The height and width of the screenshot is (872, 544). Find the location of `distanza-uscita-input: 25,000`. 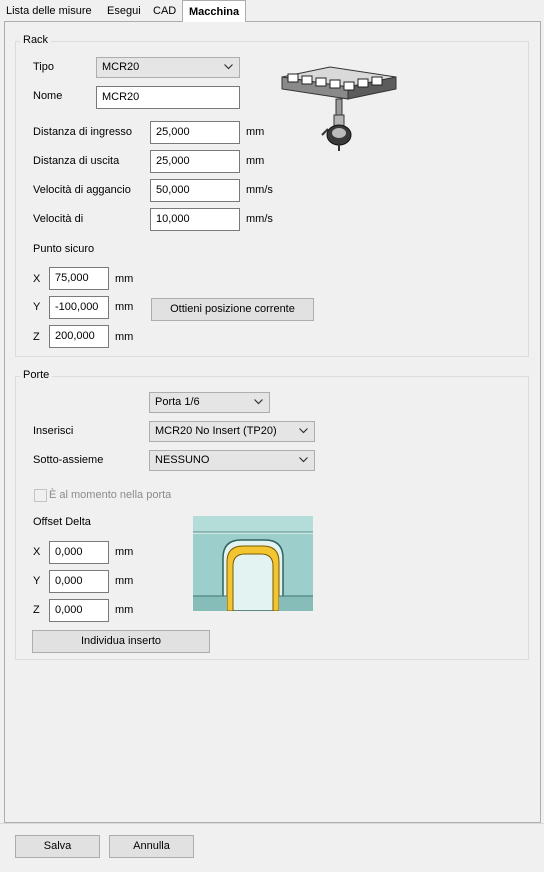

distanza-uscita-input: 25,000 is located at coordinates (195, 161).